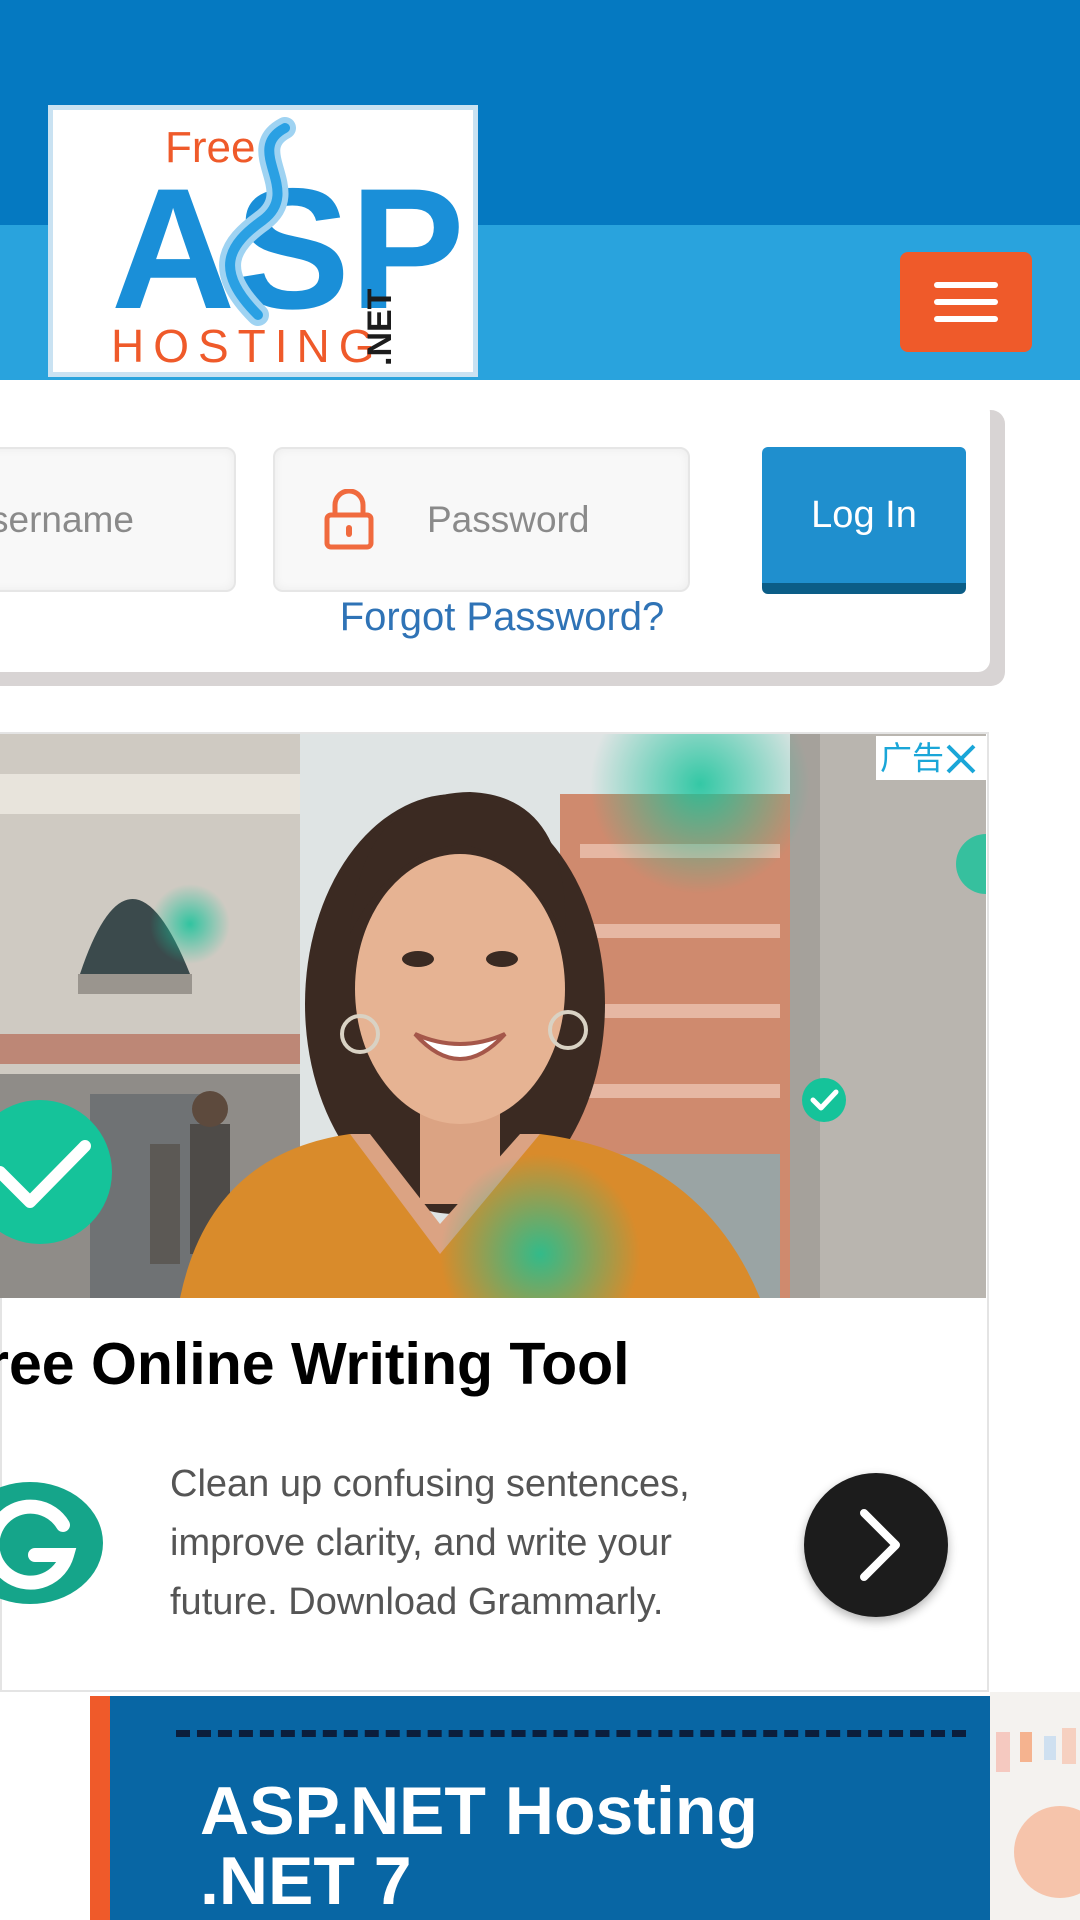 The width and height of the screenshot is (1080, 1920). What do you see at coordinates (508, 519) in the screenshot?
I see `password-placeholder: Password` at bounding box center [508, 519].